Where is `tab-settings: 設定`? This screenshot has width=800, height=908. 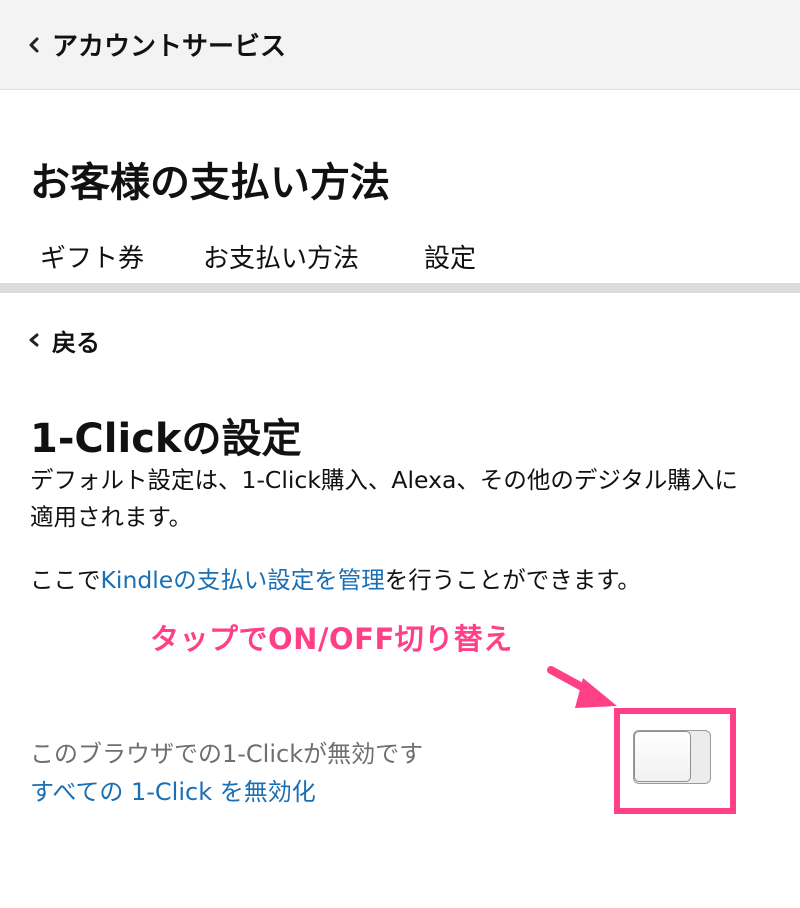 tab-settings: 設定 is located at coordinates (450, 256).